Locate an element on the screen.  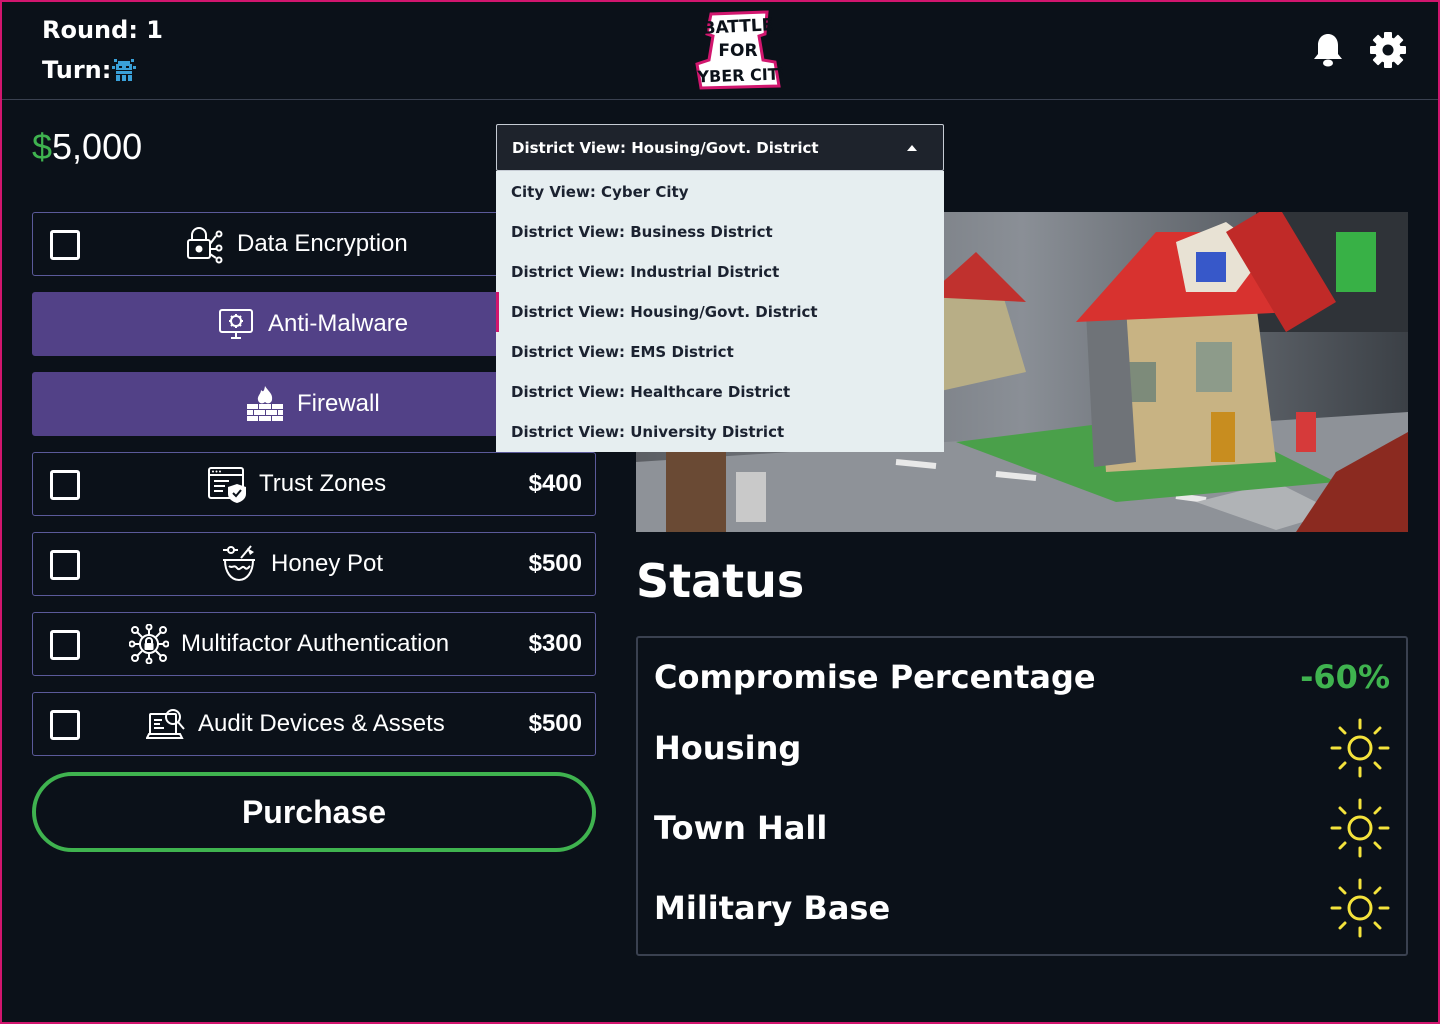
compromise-row: Compromise Percentage -60% is located at coordinates (1022, 677).